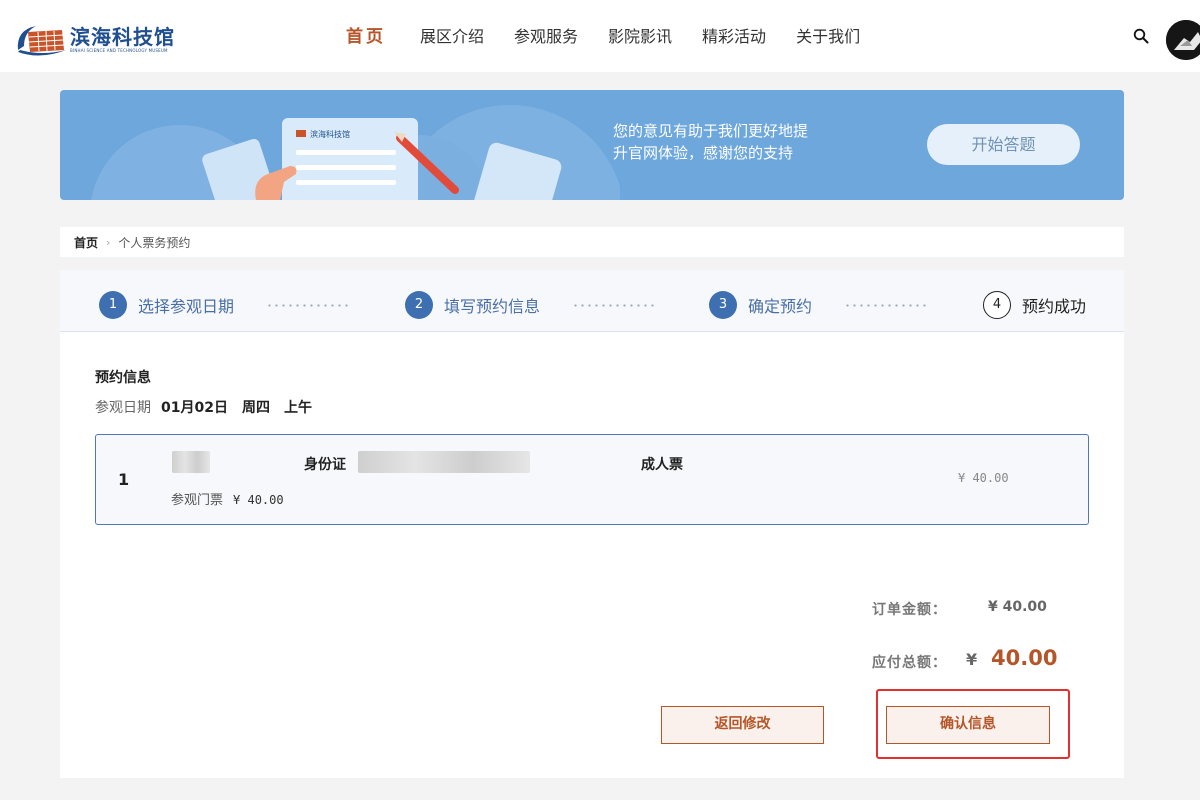 This screenshot has height=800, width=1200. I want to click on step-1-label: 选择参观日期, so click(186, 306).